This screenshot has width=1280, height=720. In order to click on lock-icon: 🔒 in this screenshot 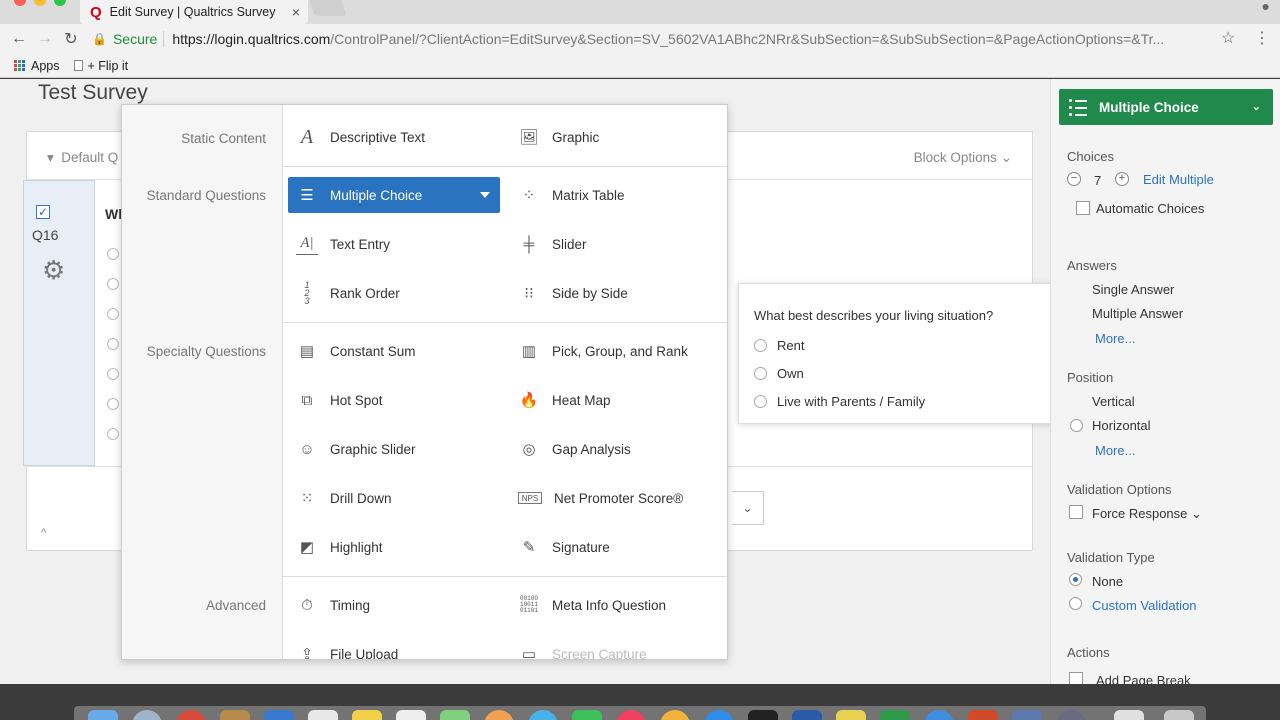, I will do `click(99, 39)`.